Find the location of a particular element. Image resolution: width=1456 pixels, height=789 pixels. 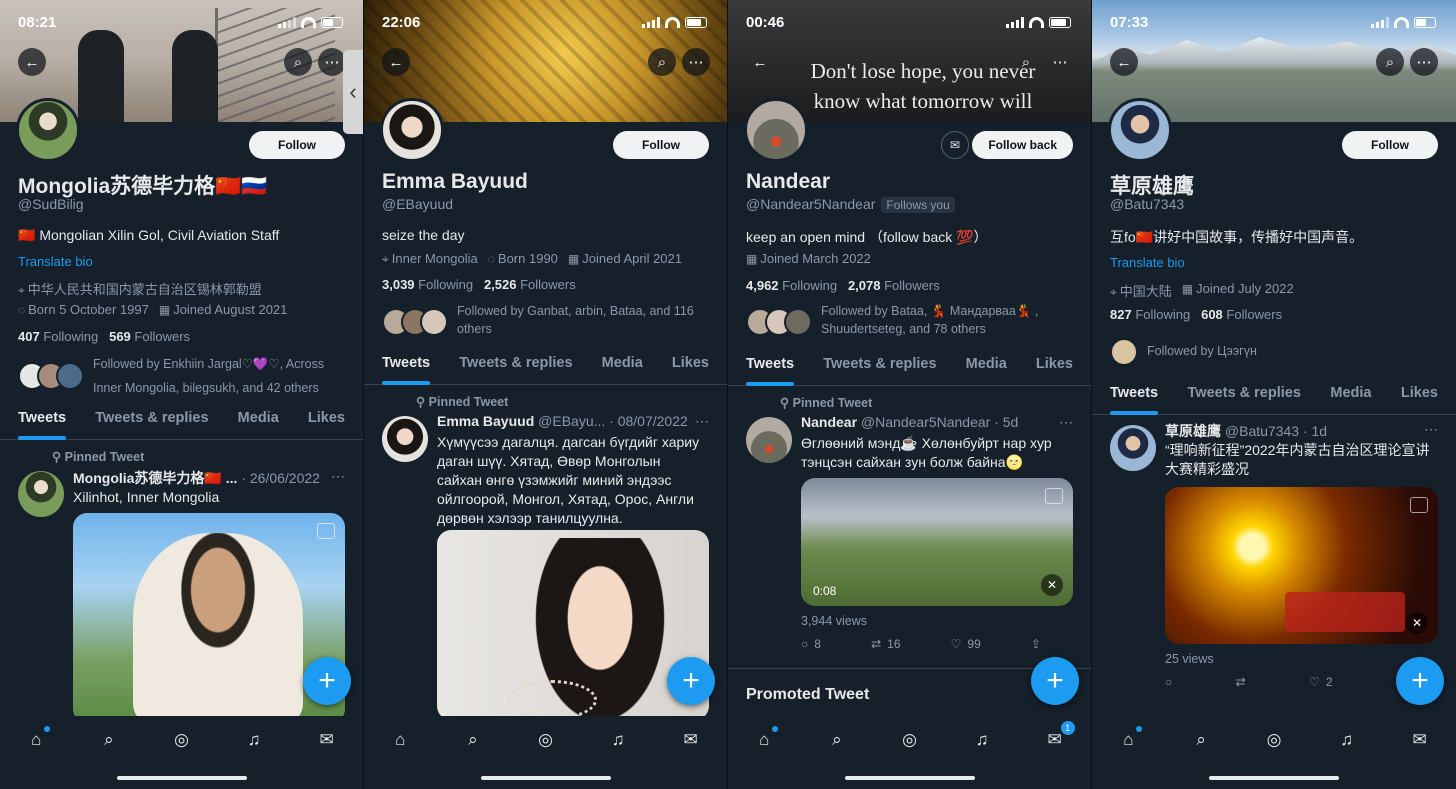

followers-count: 2,526 Followers is located at coordinates (530, 284).